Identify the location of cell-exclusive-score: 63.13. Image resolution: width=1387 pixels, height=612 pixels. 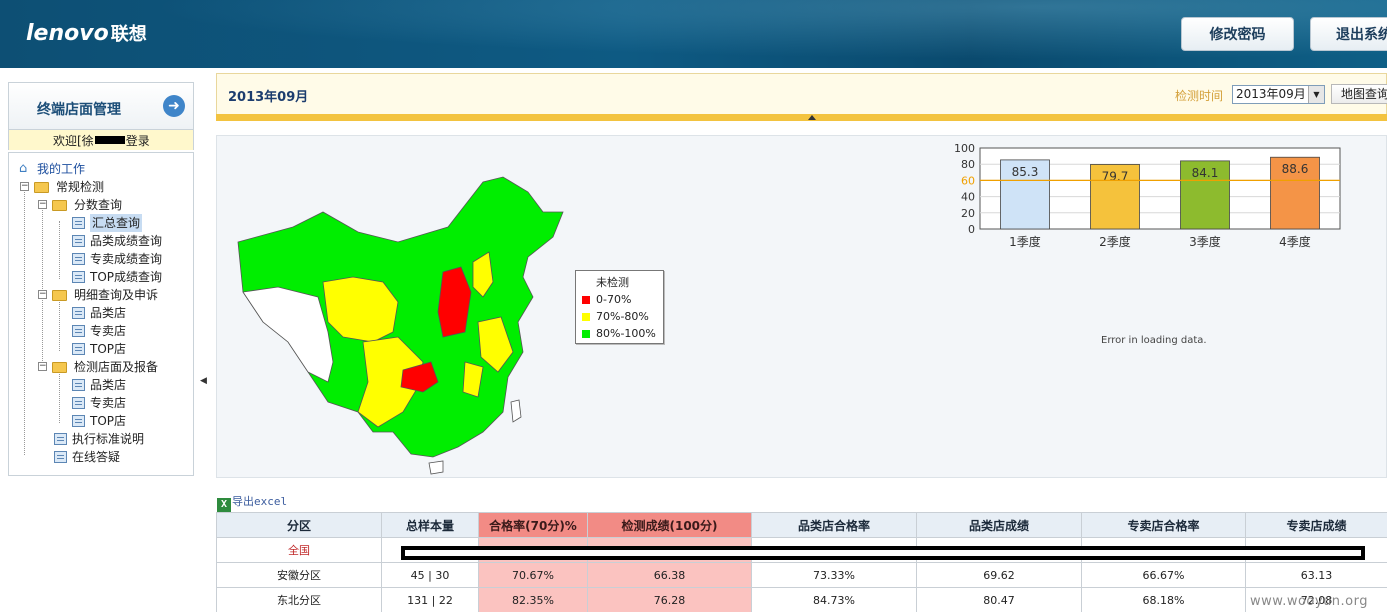
(1316, 575).